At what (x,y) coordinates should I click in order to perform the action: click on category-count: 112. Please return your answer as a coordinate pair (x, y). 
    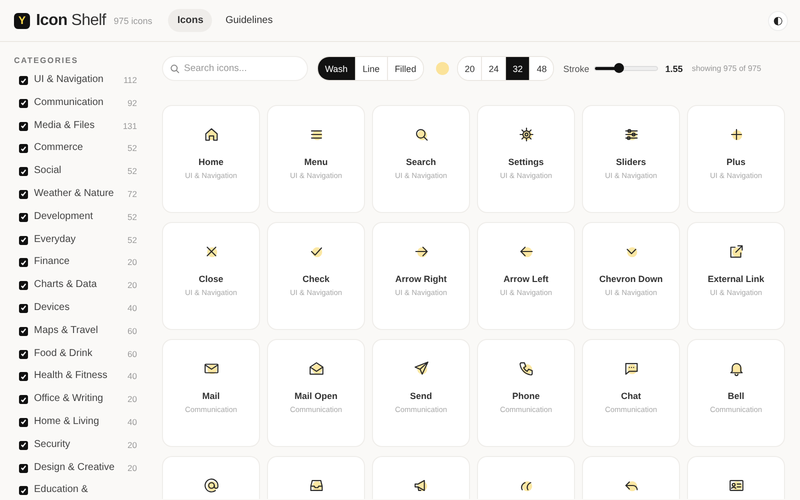
    Looking at the image, I should click on (129, 80).